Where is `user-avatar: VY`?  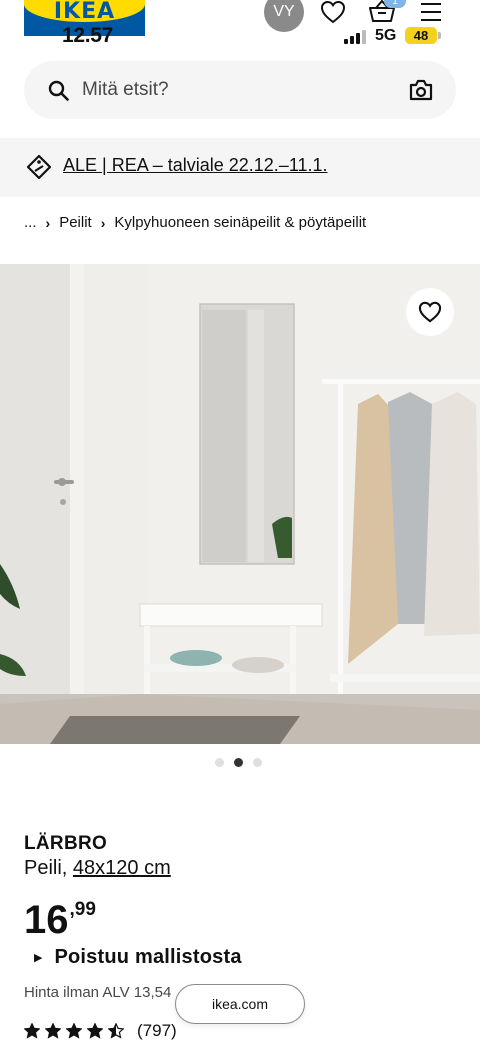
user-avatar: VY is located at coordinates (284, 16).